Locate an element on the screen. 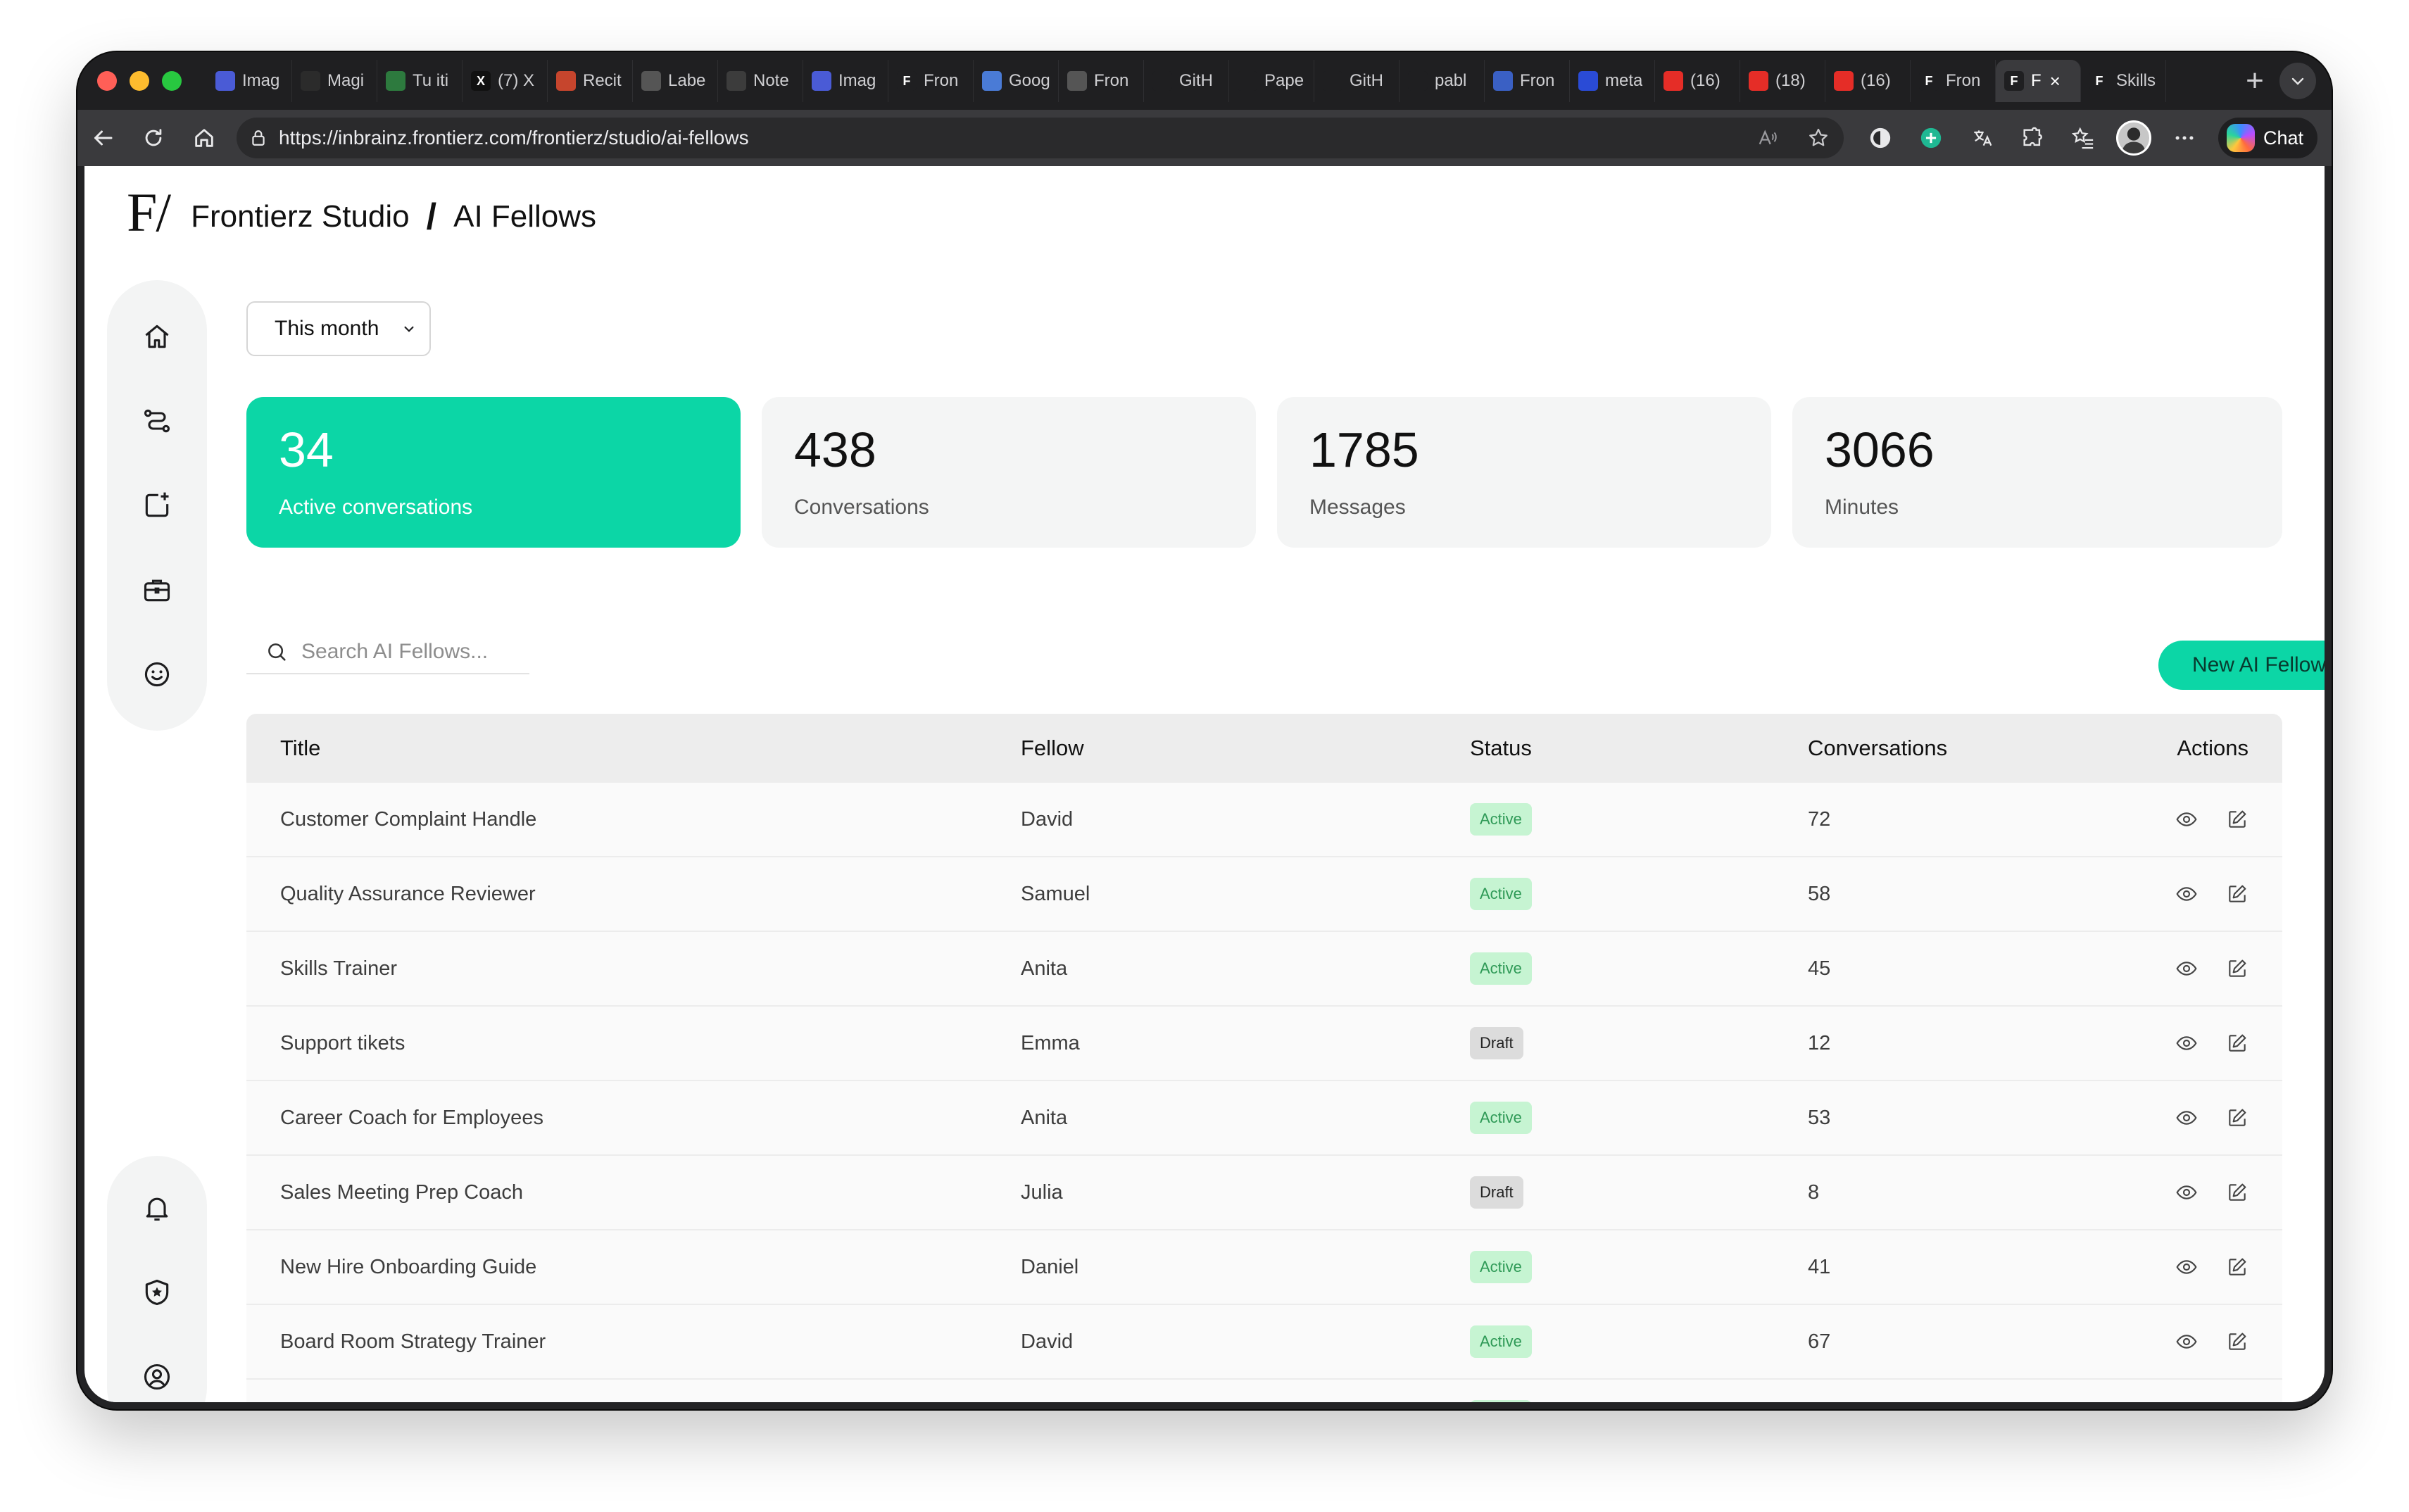 Image resolution: width=2409 pixels, height=1512 pixels. minimize-window-button is located at coordinates (139, 81).